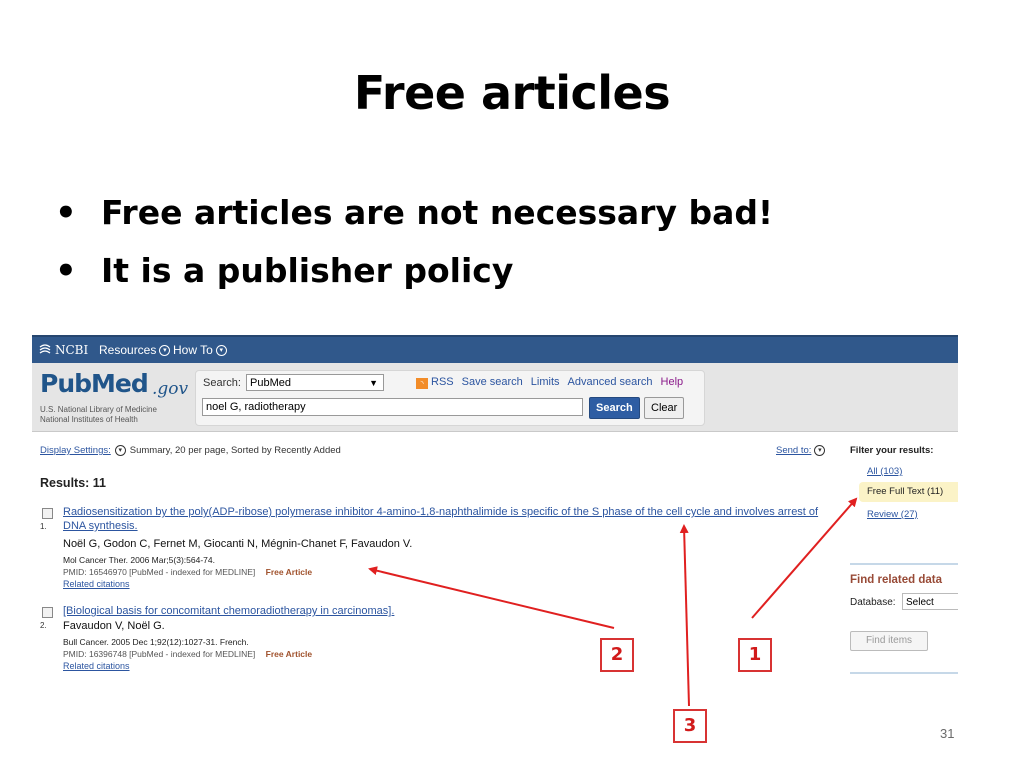 The height and width of the screenshot is (768, 1024). I want to click on slide-title: Free articles, so click(512, 93).